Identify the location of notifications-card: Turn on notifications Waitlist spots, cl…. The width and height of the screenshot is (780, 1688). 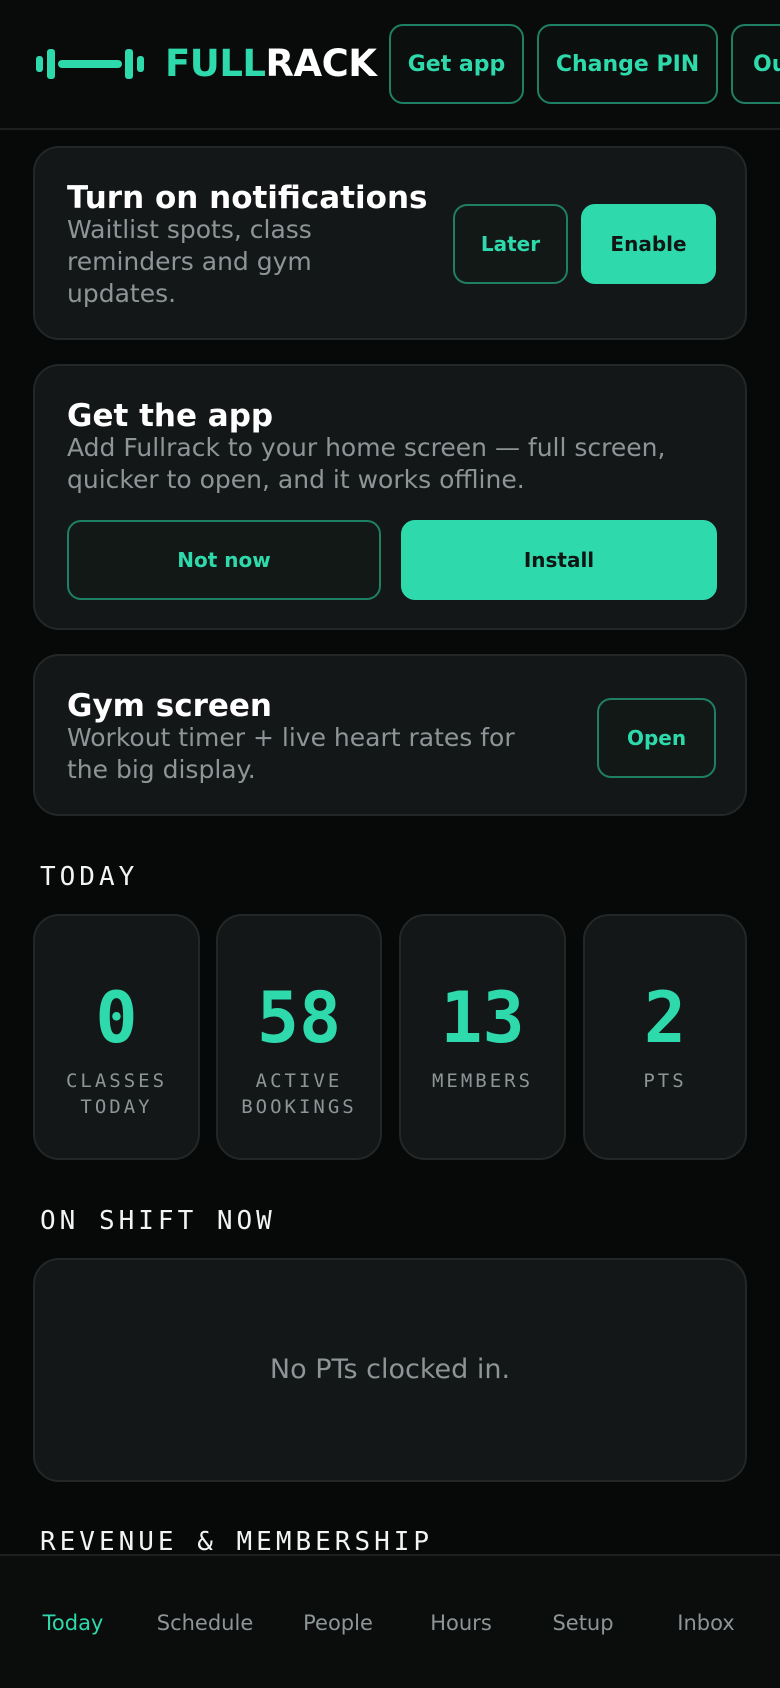
(390, 243).